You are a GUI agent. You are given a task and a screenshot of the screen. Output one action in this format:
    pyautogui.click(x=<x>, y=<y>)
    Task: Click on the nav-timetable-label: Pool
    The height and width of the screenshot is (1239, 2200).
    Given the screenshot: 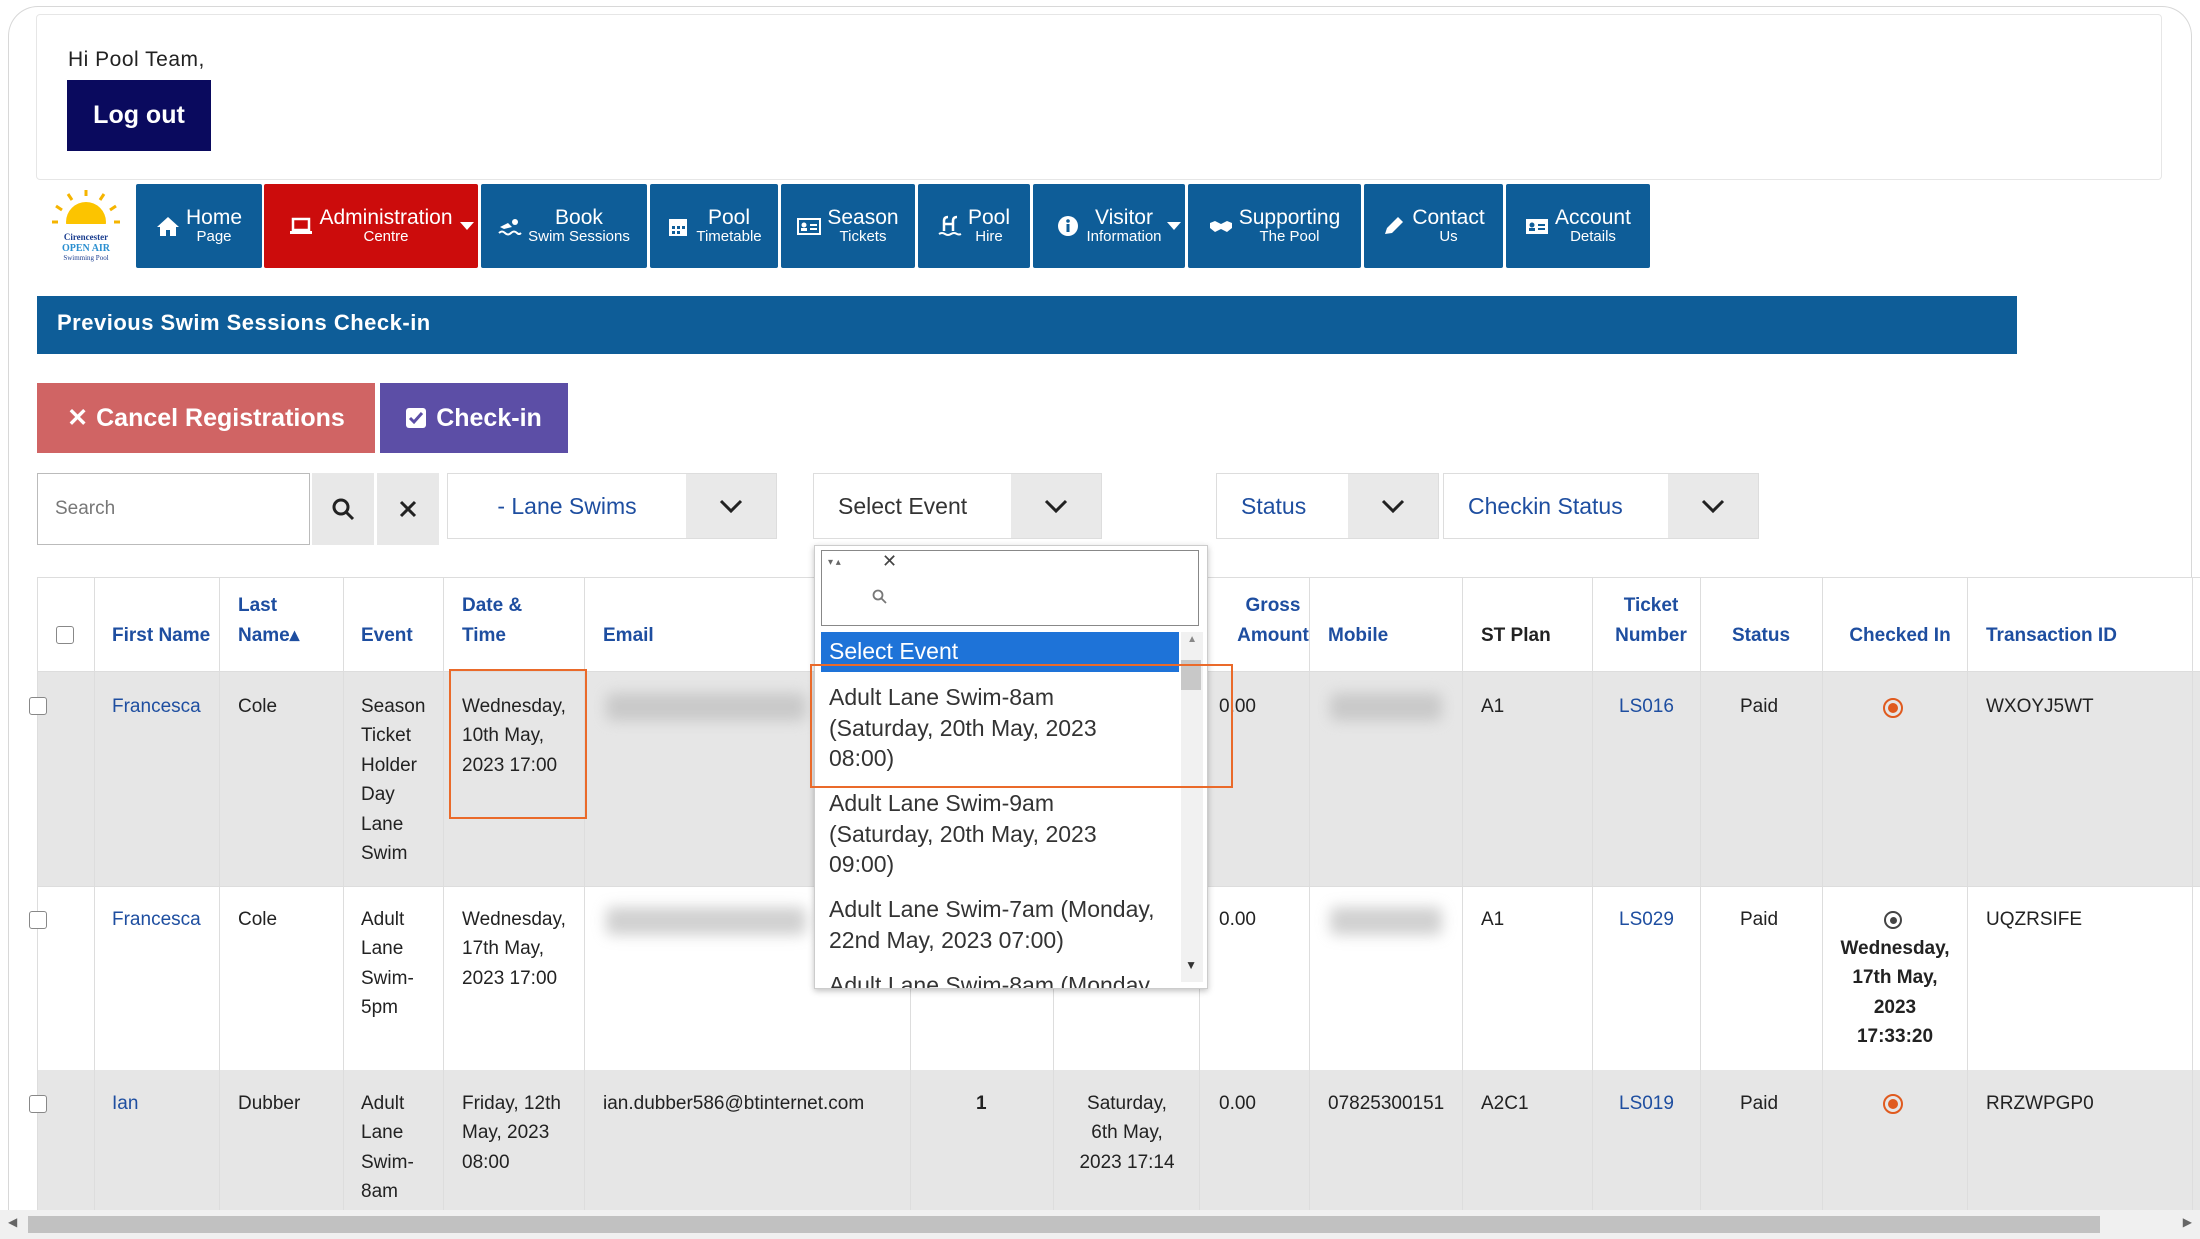 What is the action you would take?
    pyautogui.click(x=729, y=218)
    